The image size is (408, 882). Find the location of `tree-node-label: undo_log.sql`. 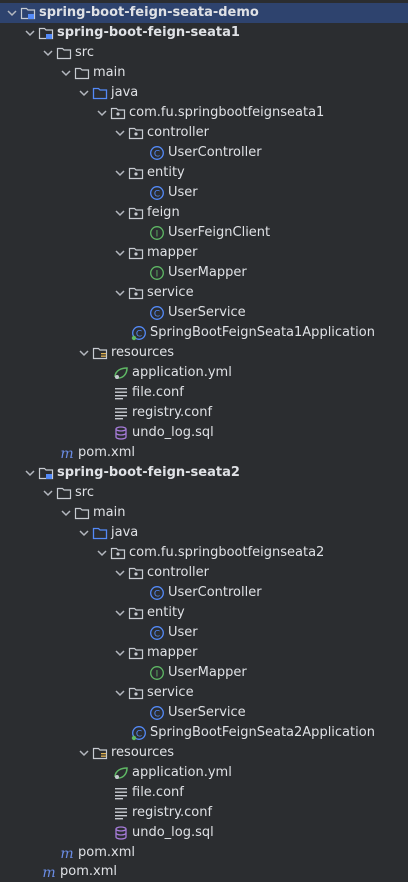

tree-node-label: undo_log.sql is located at coordinates (173, 832).